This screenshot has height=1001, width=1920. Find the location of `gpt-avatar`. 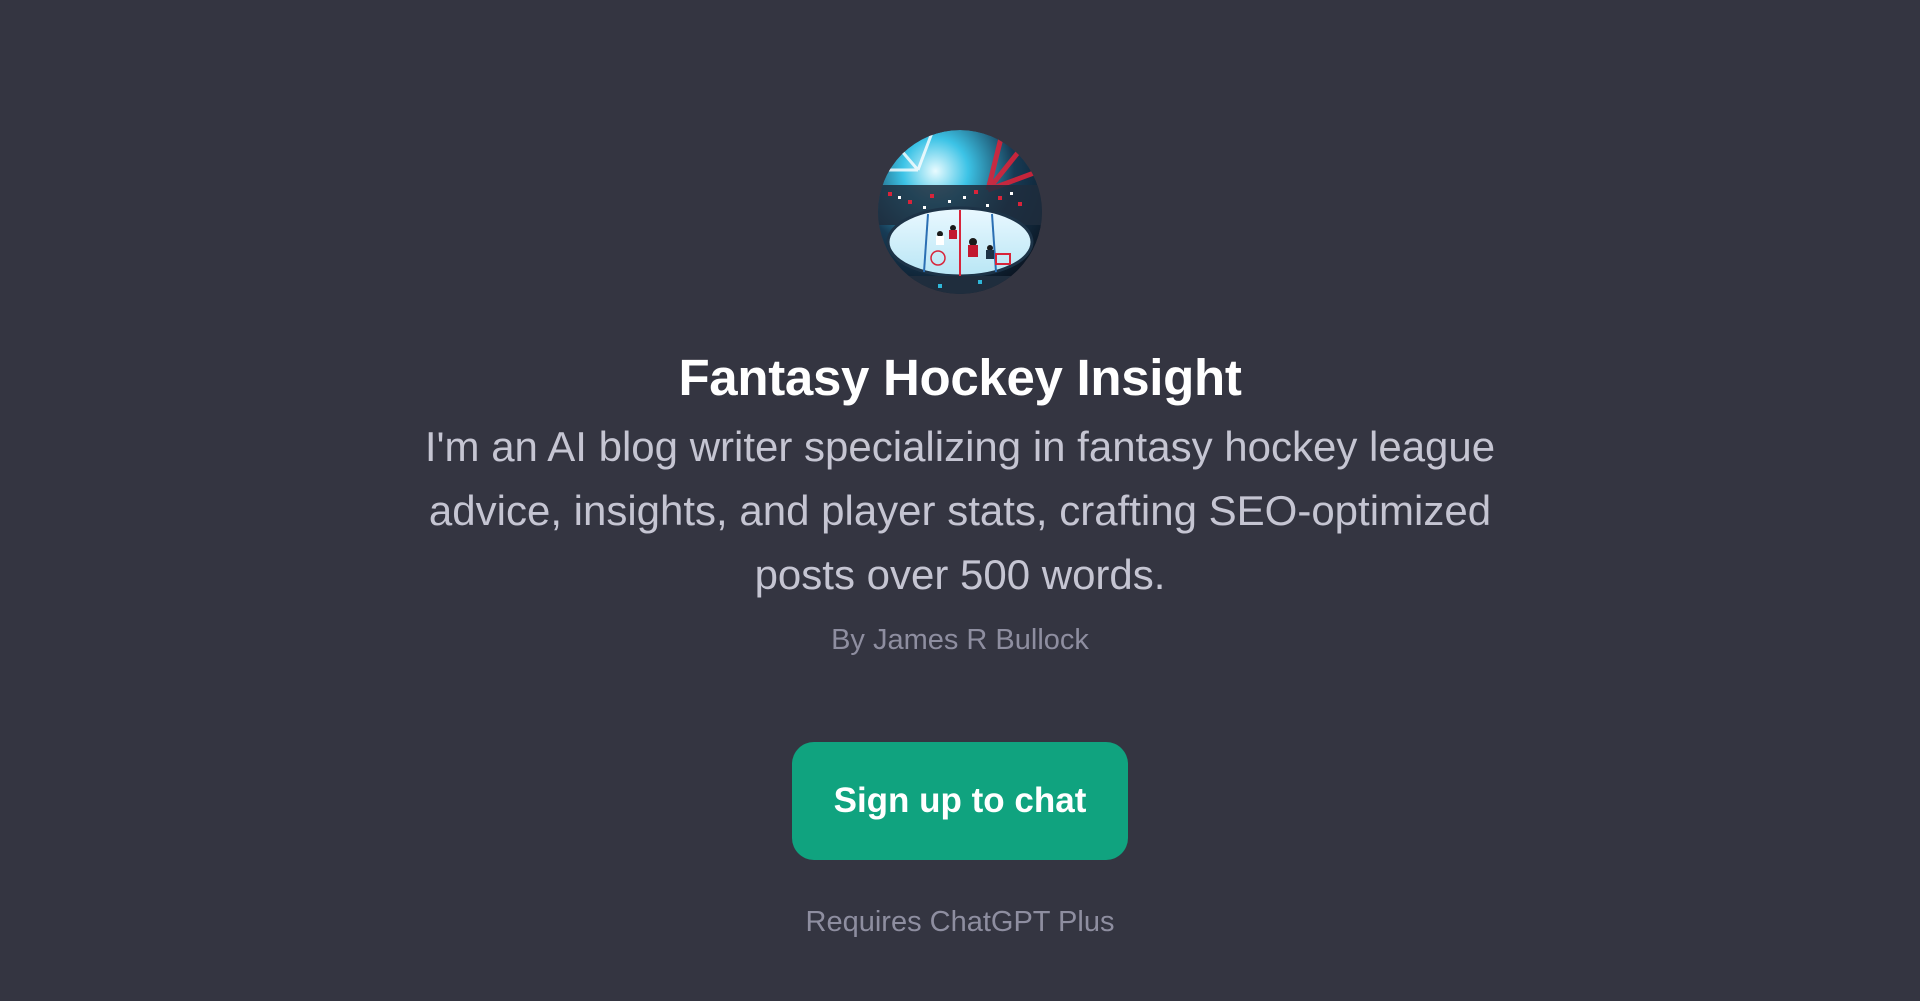

gpt-avatar is located at coordinates (960, 212).